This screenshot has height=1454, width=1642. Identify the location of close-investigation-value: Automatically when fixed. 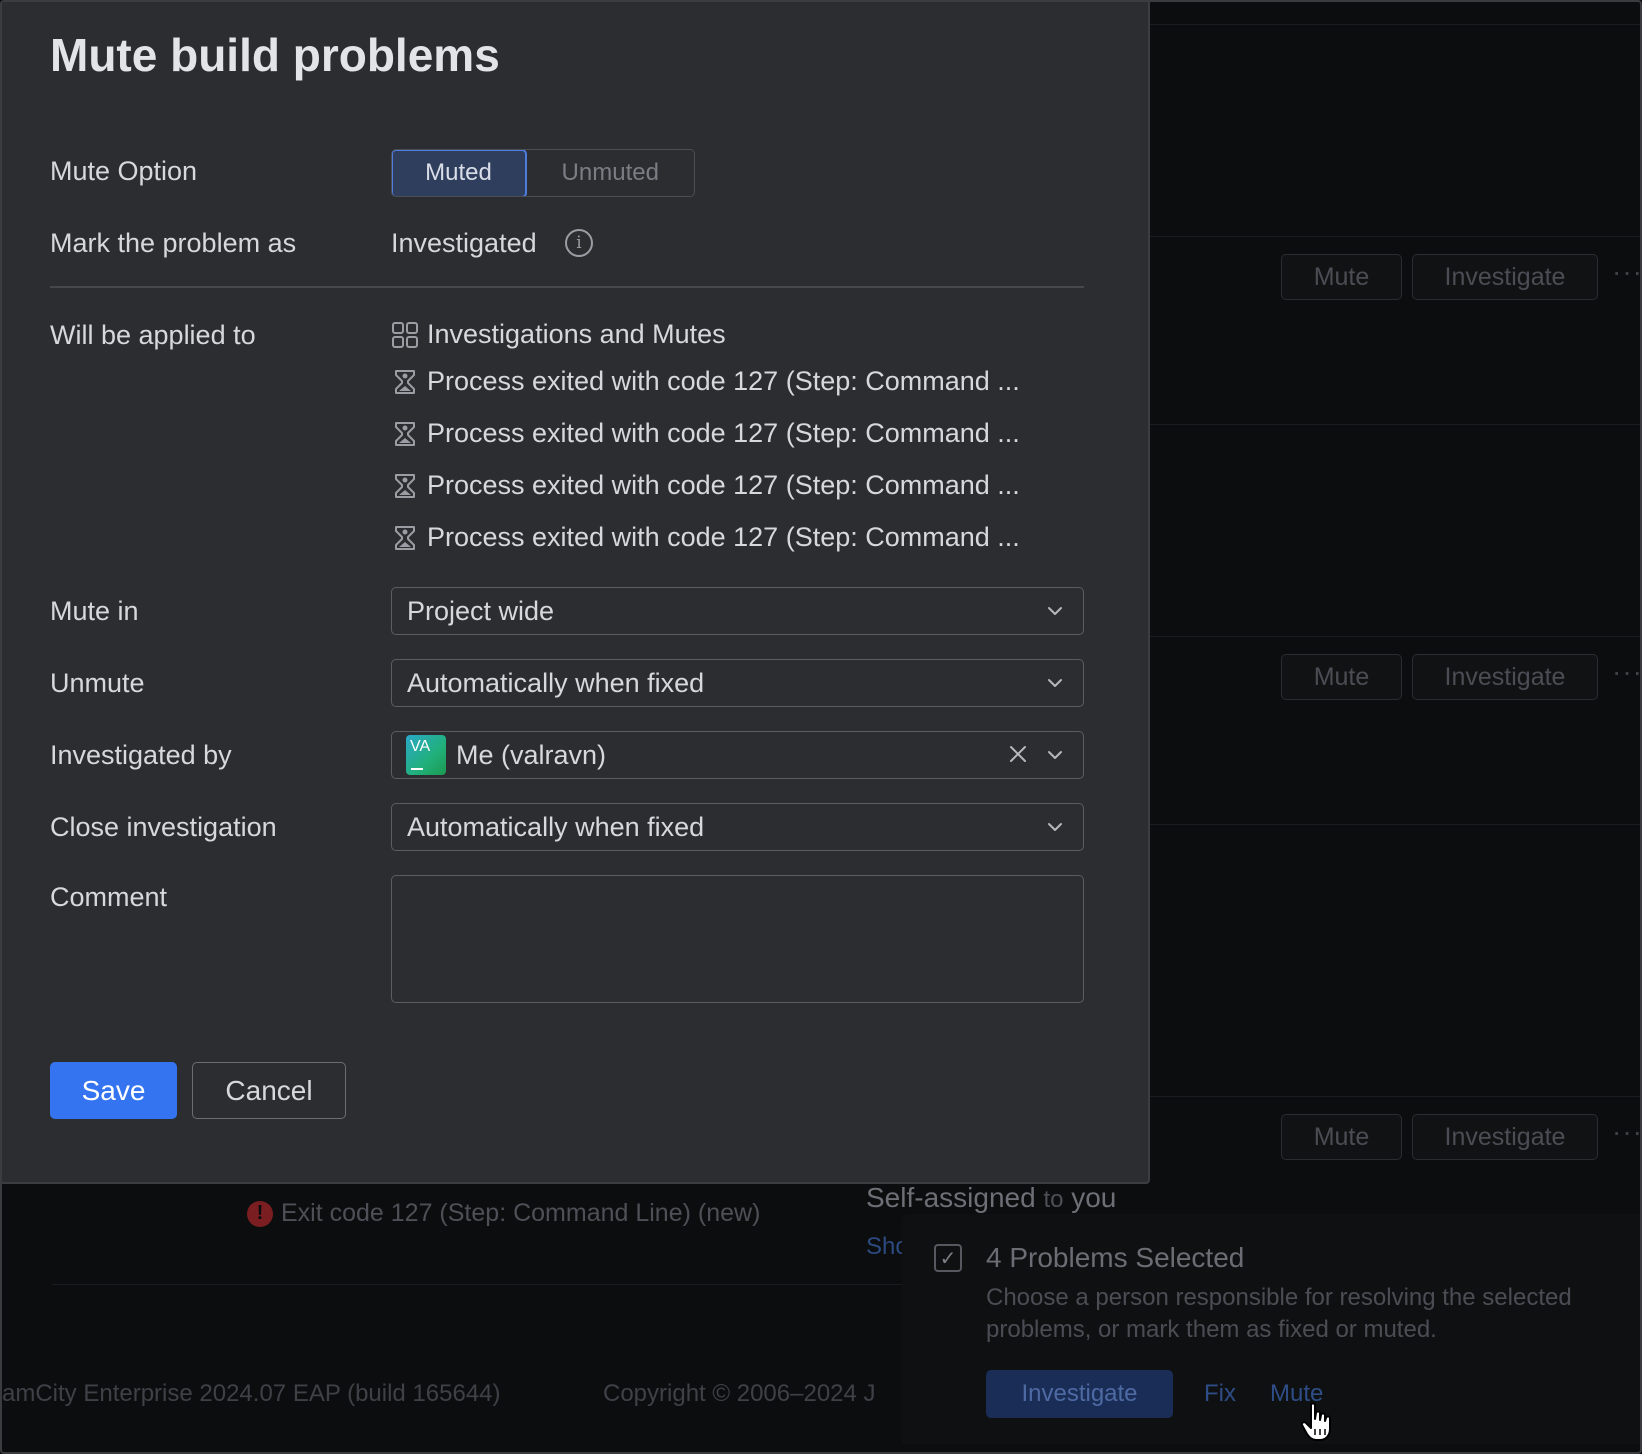
(556, 826).